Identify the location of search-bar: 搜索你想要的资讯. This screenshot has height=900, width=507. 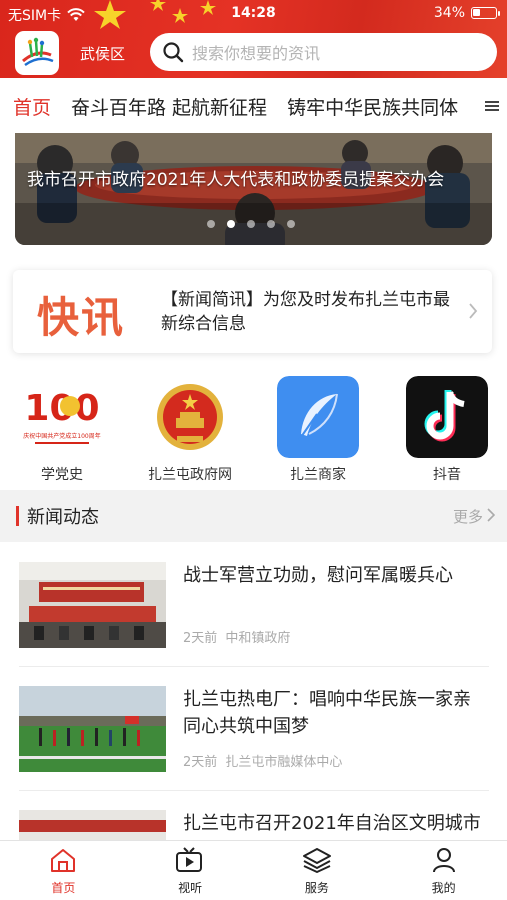
(323, 52).